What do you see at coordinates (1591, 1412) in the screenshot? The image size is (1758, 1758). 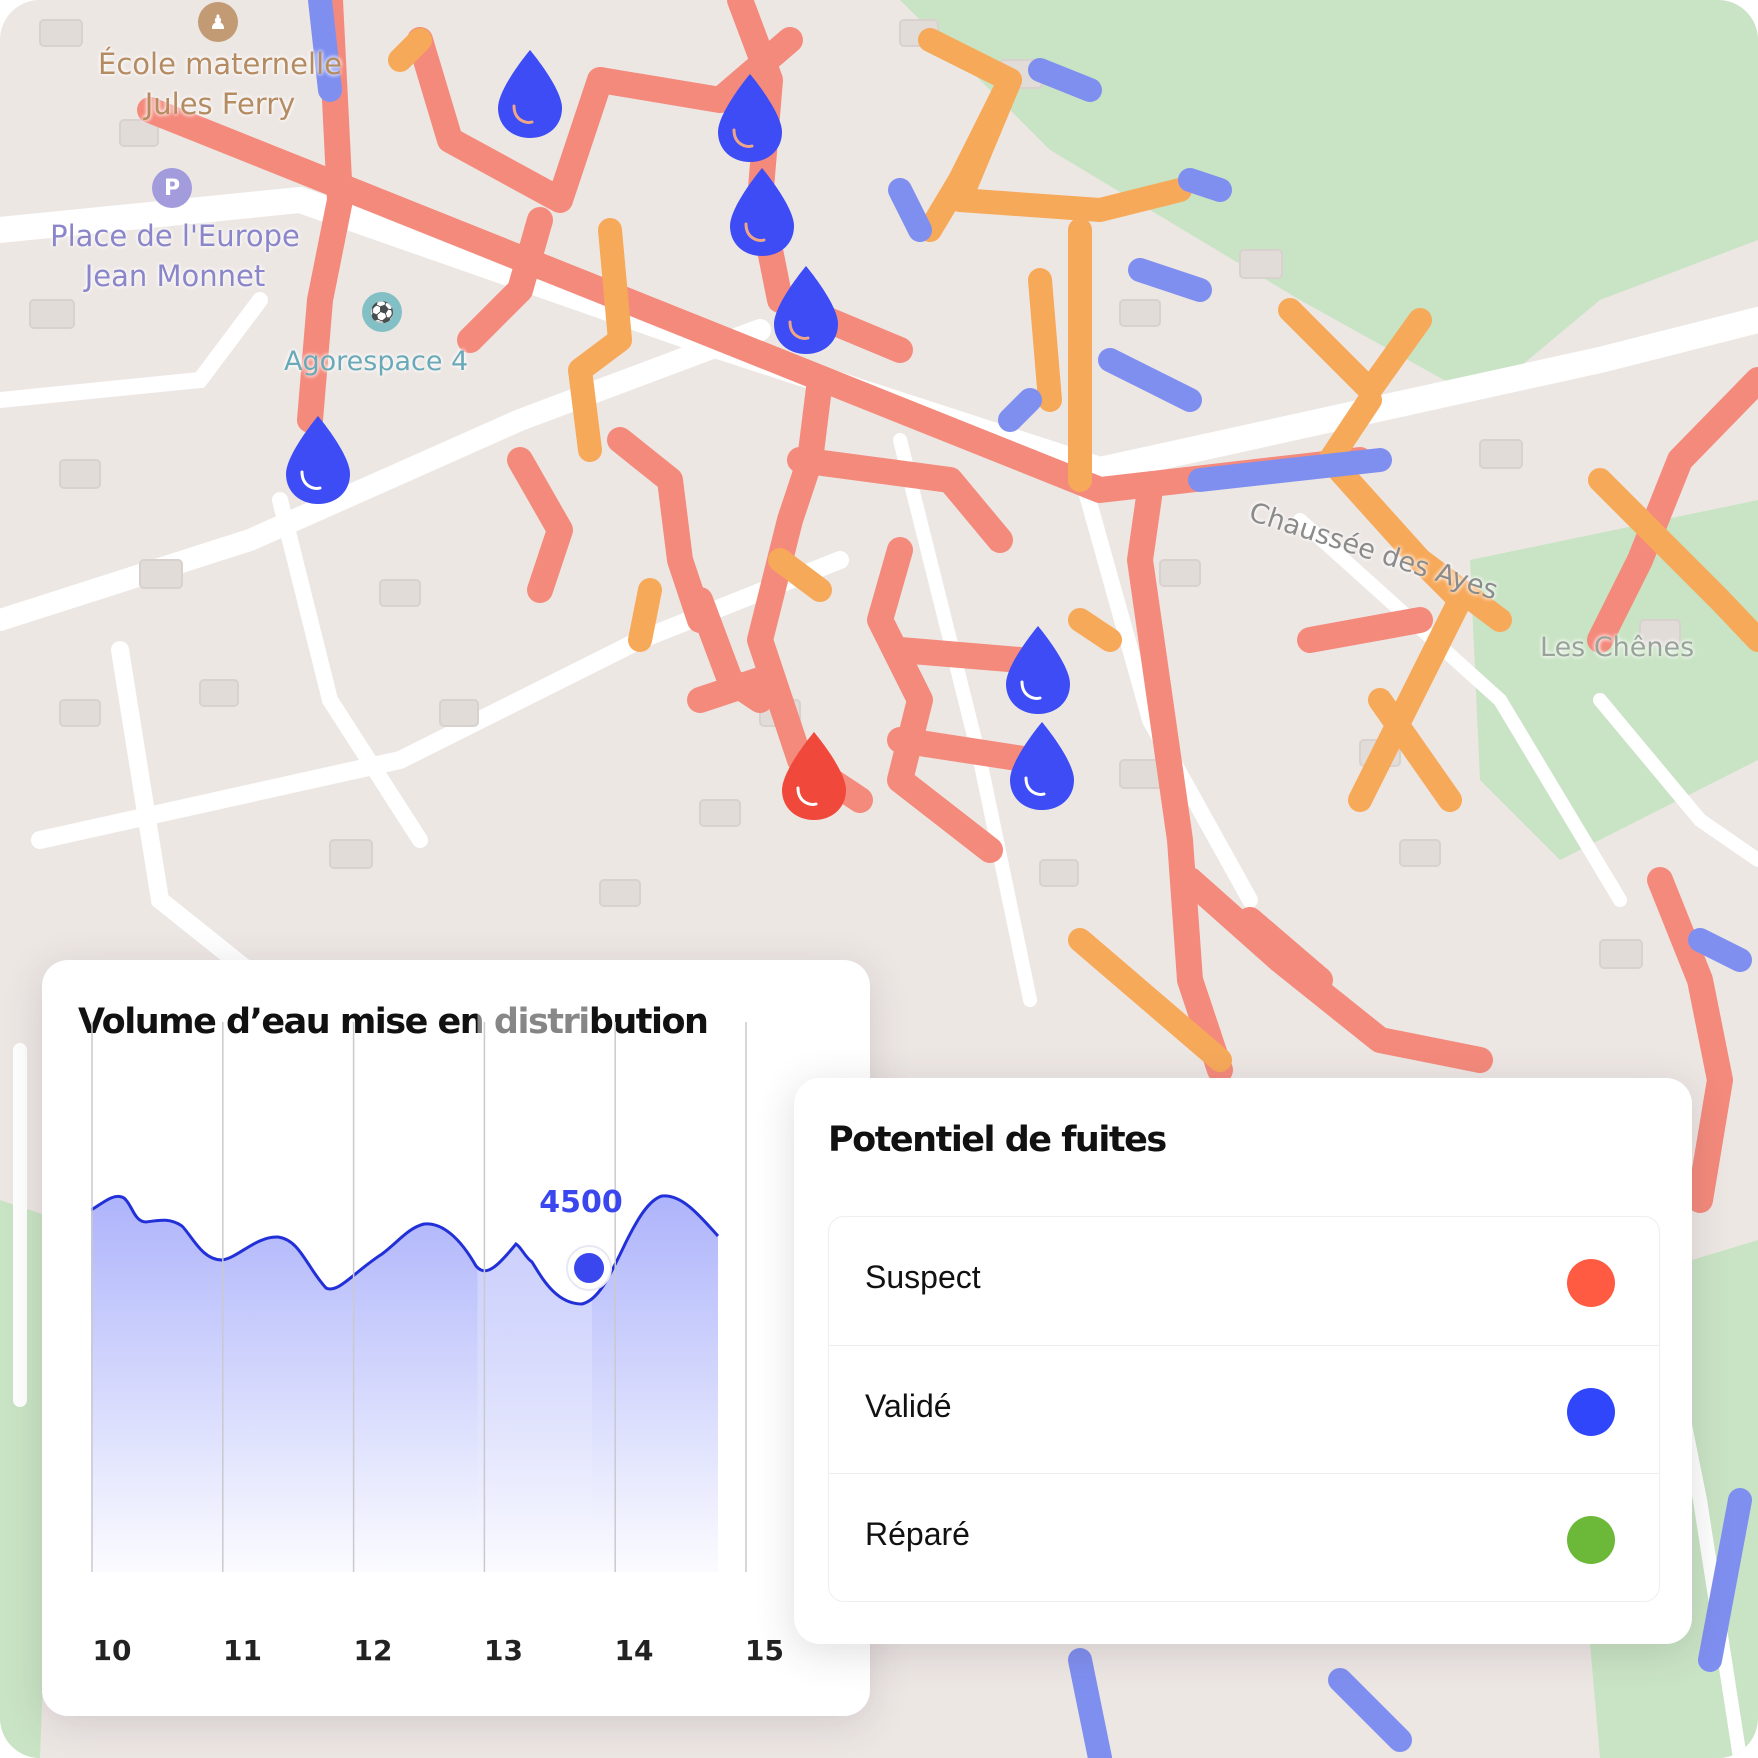 I see `status-dot-valide` at bounding box center [1591, 1412].